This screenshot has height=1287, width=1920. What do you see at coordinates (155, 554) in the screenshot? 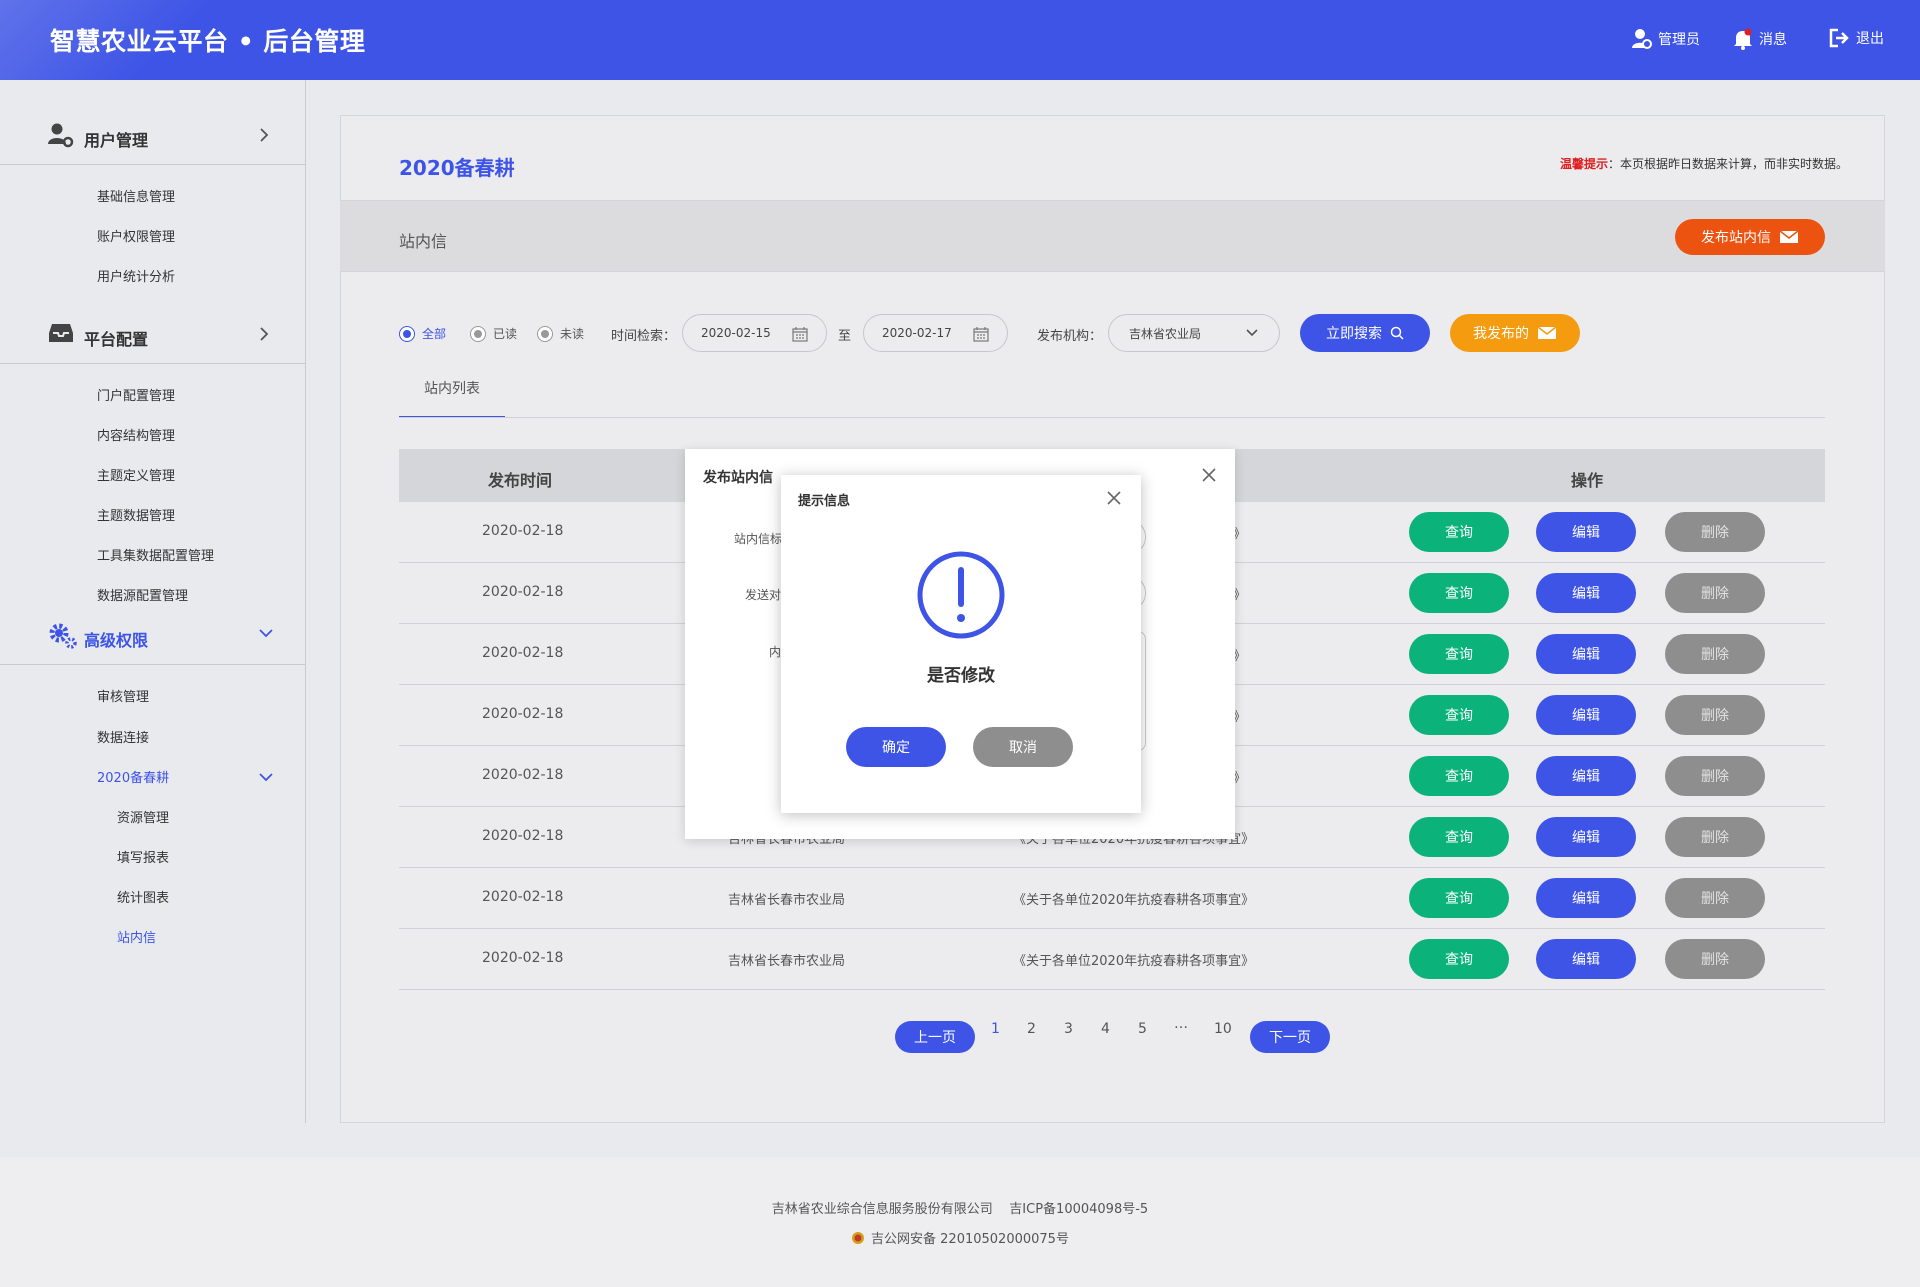
I see `sidebar-item-toolset-config: 工具集数据配置管理` at bounding box center [155, 554].